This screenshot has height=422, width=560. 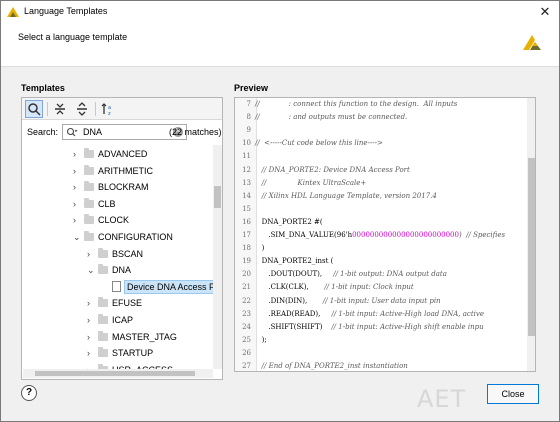 I want to click on search-value: DNA, so click(x=93, y=132).